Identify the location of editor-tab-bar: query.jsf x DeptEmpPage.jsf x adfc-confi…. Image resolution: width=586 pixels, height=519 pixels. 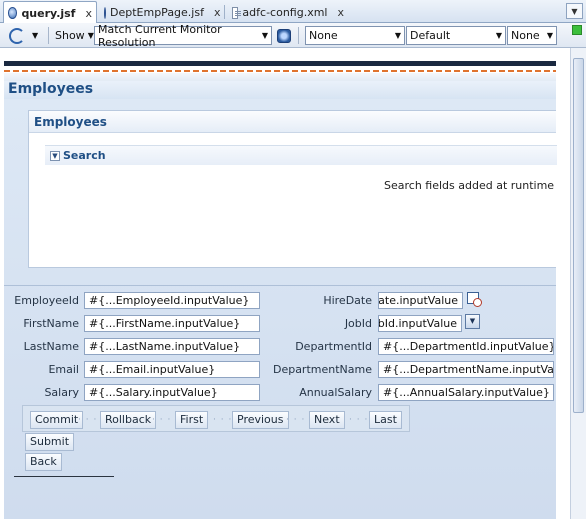
(293, 12).